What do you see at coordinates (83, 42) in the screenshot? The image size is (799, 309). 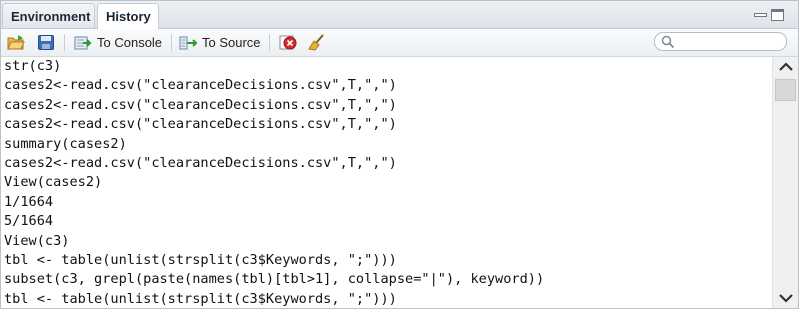 I see `to-console-icon` at bounding box center [83, 42].